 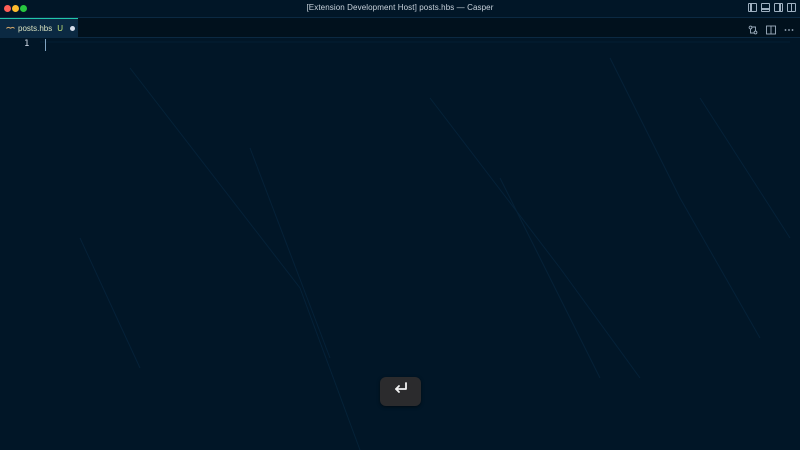 I want to click on editor-actions, so click(x=771, y=28).